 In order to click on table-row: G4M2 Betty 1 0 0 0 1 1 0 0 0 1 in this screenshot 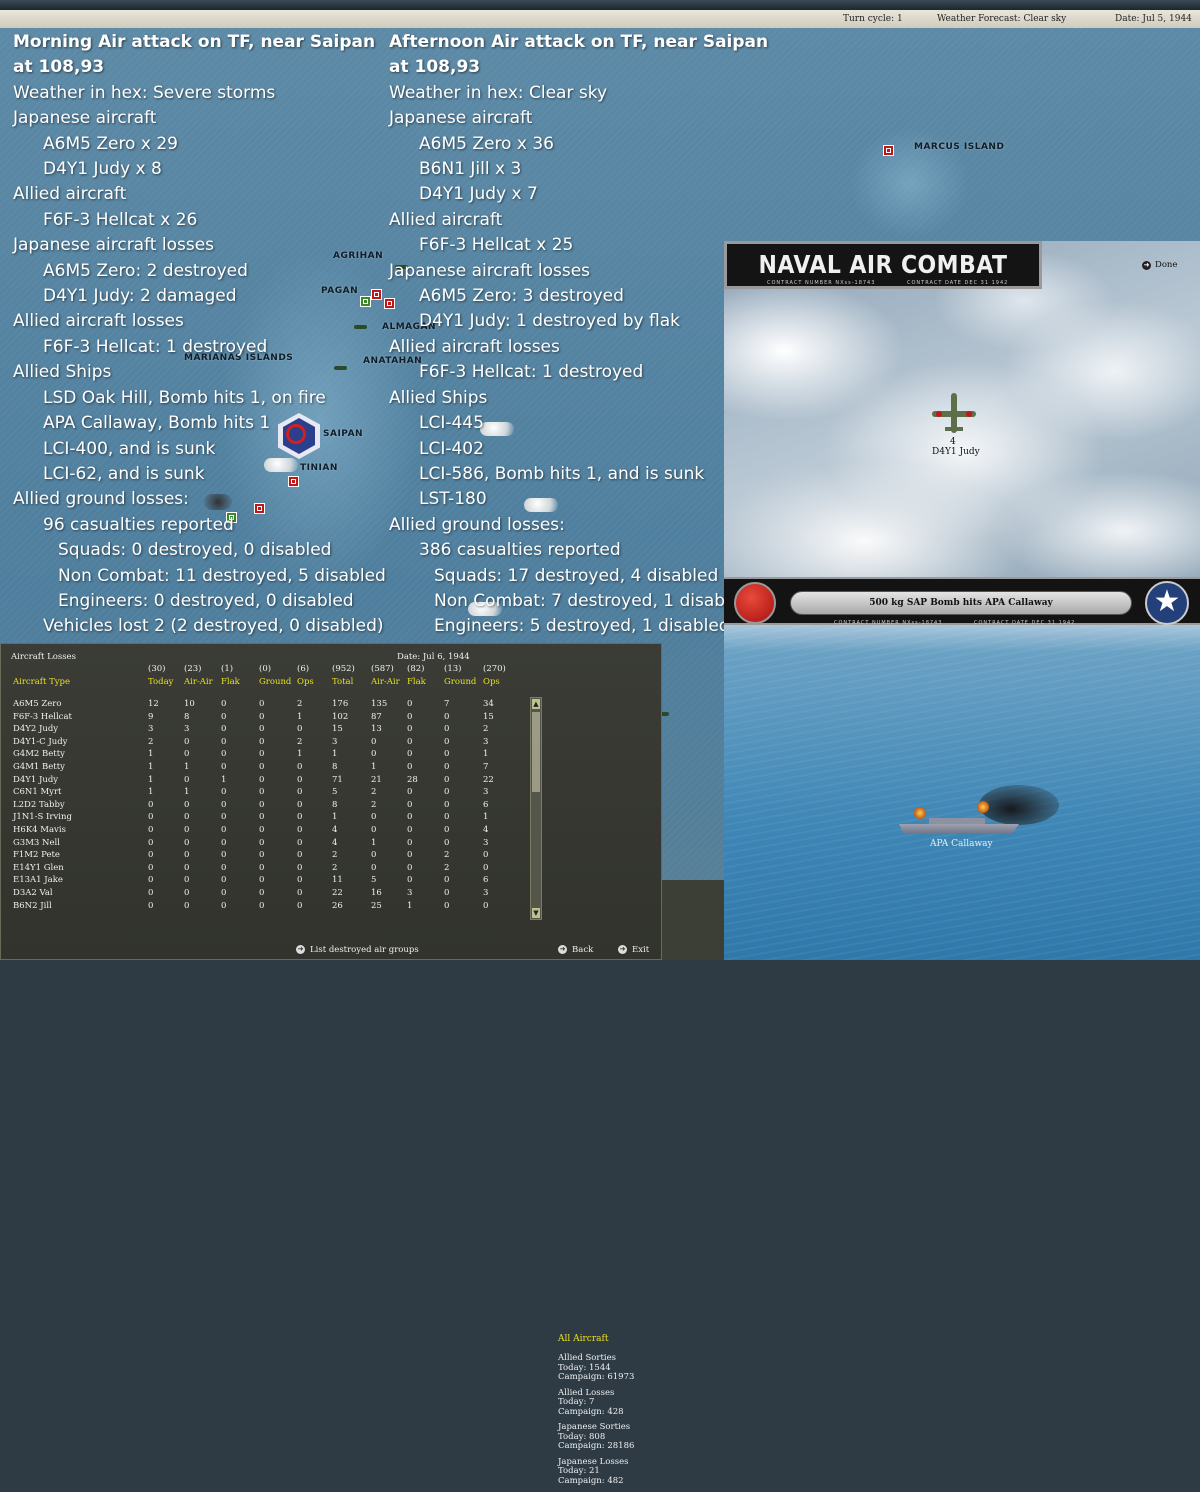, I will do `click(266, 755)`.